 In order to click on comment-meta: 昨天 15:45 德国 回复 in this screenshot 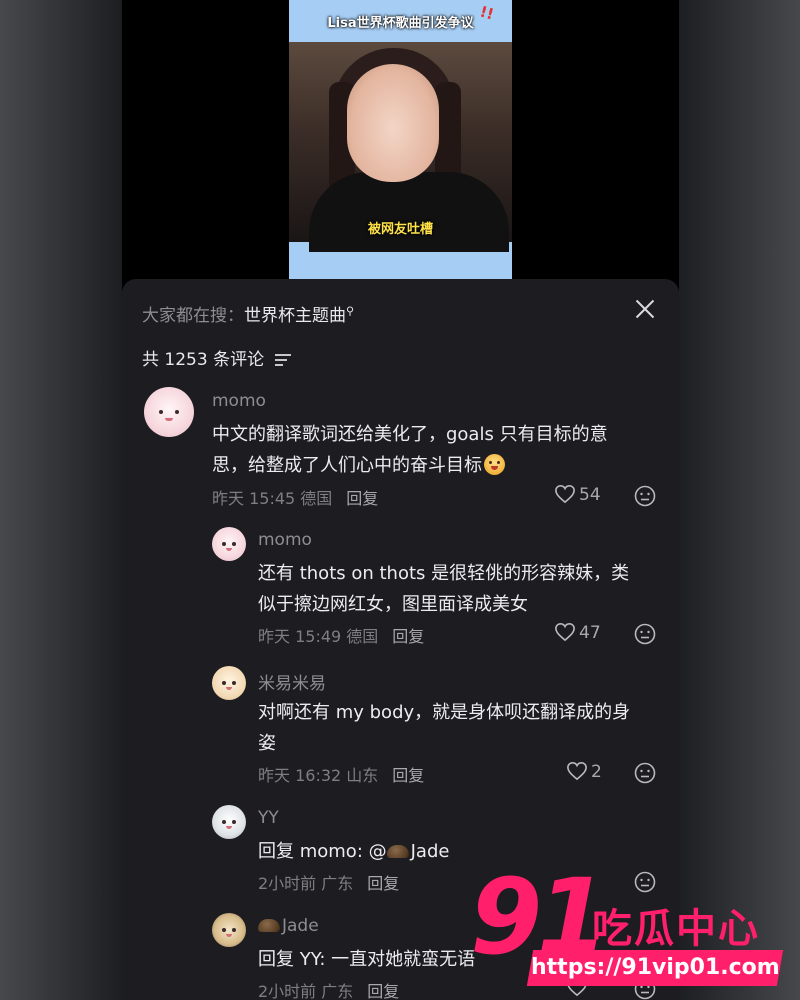, I will do `click(295, 497)`.